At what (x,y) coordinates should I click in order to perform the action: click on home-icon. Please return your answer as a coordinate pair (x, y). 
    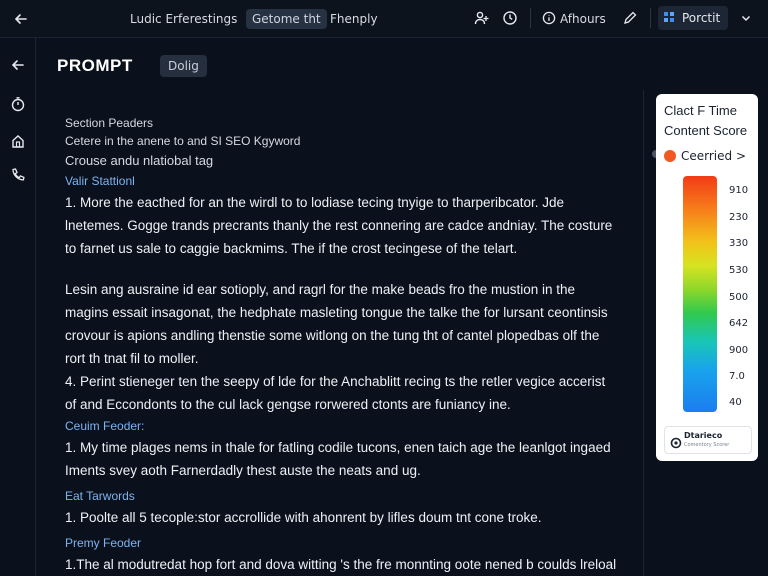
    Looking at the image, I should click on (18, 141).